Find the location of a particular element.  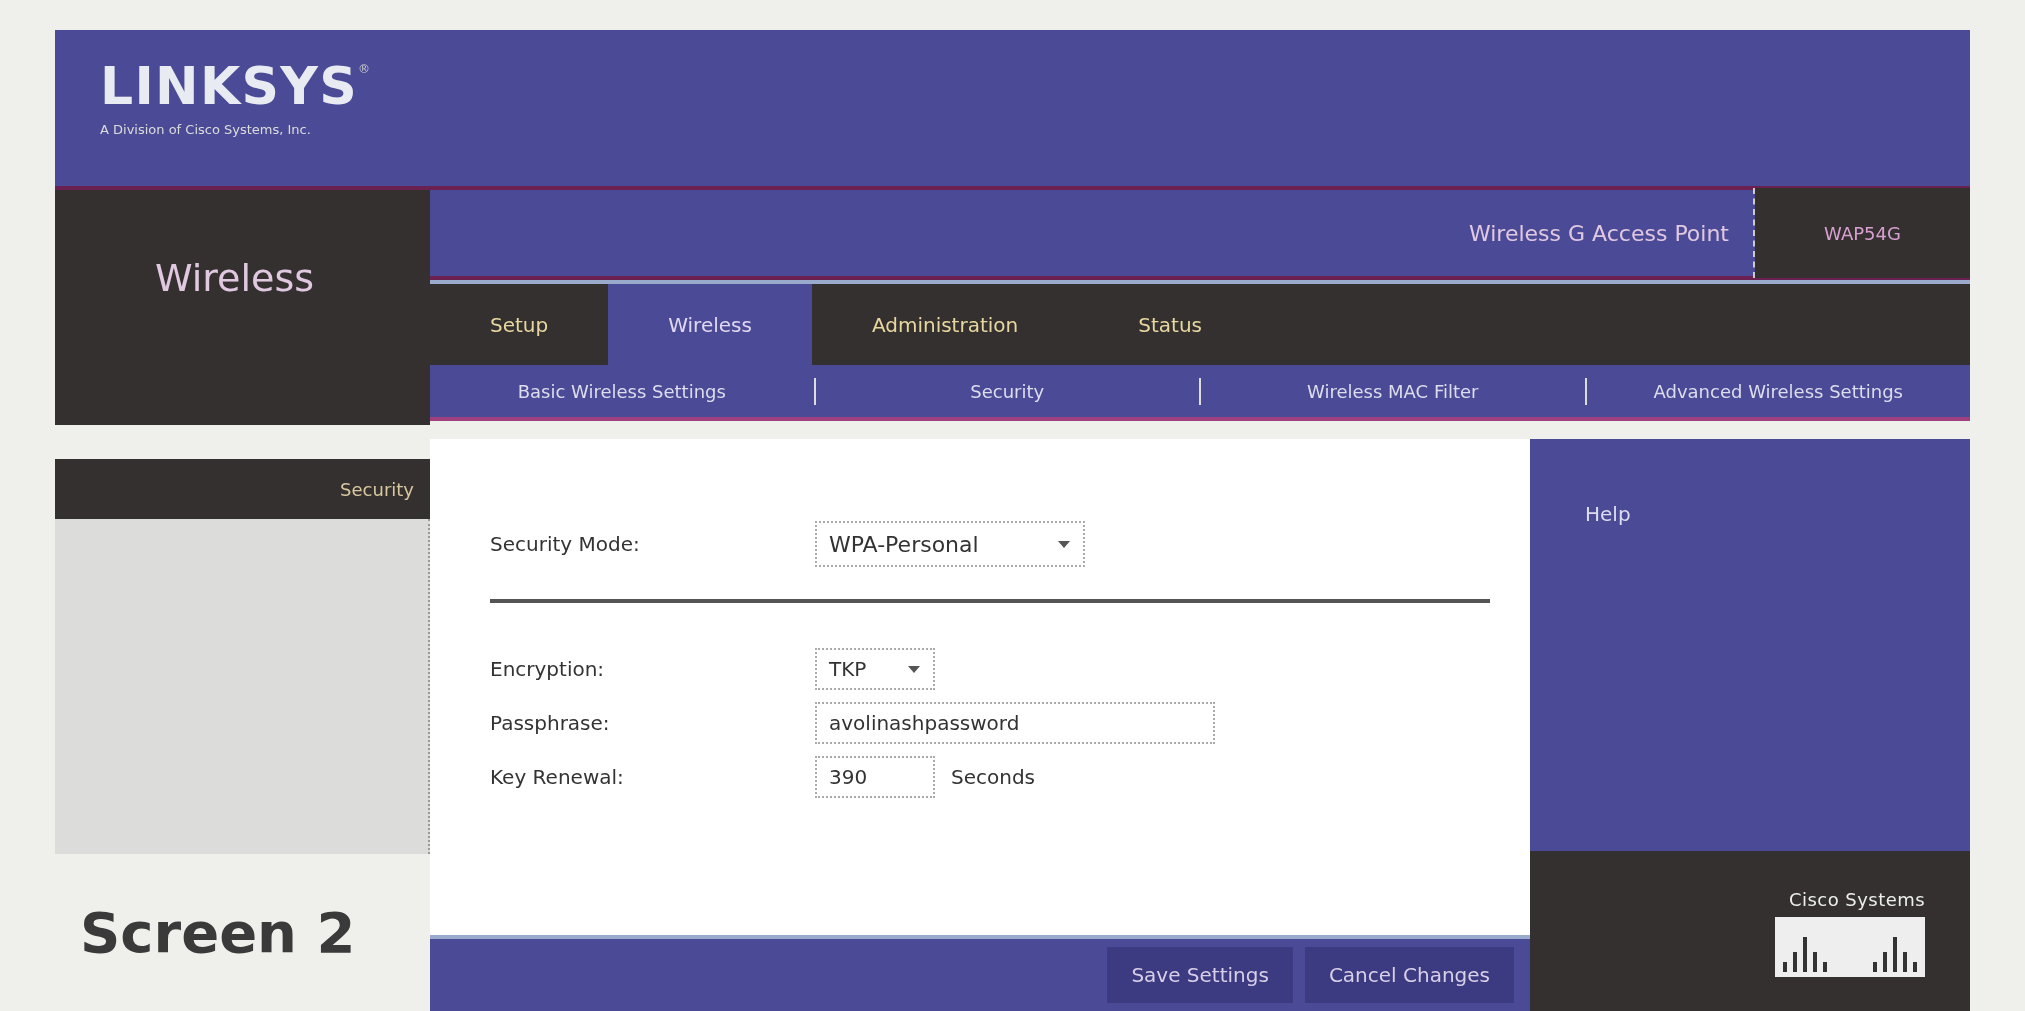

subtab-link: Basic Wireless Settings is located at coordinates (621, 391).